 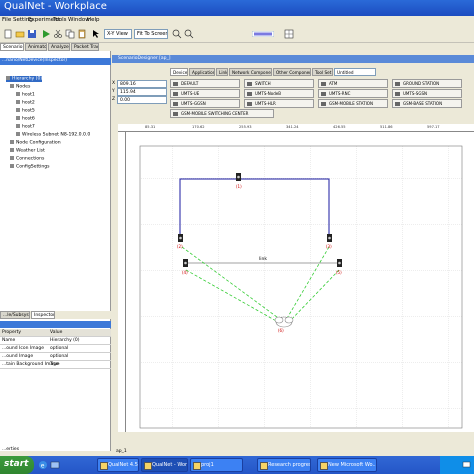 I want to click on tree-item-host7: host7, so click(x=25, y=127).